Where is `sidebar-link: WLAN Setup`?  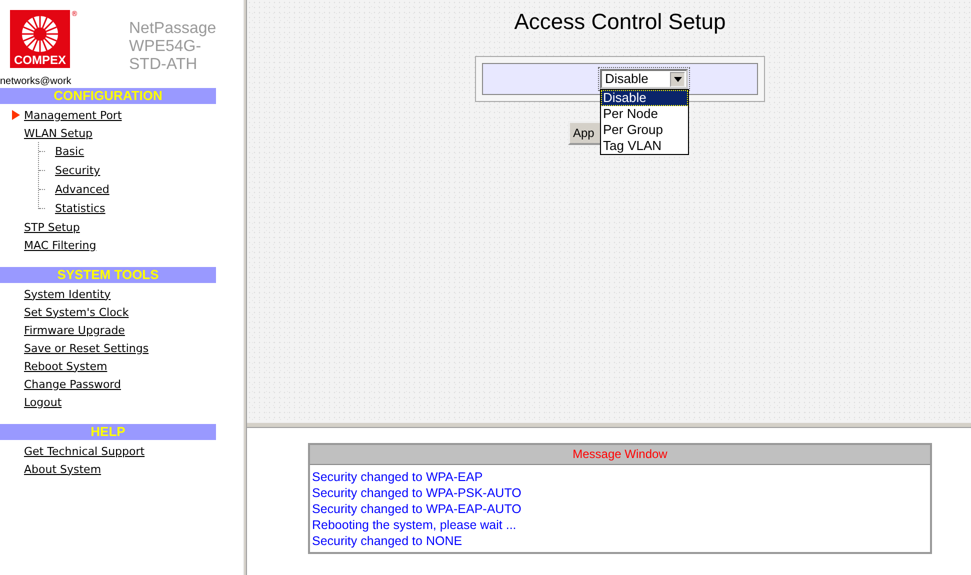
sidebar-link: WLAN Setup is located at coordinates (58, 133).